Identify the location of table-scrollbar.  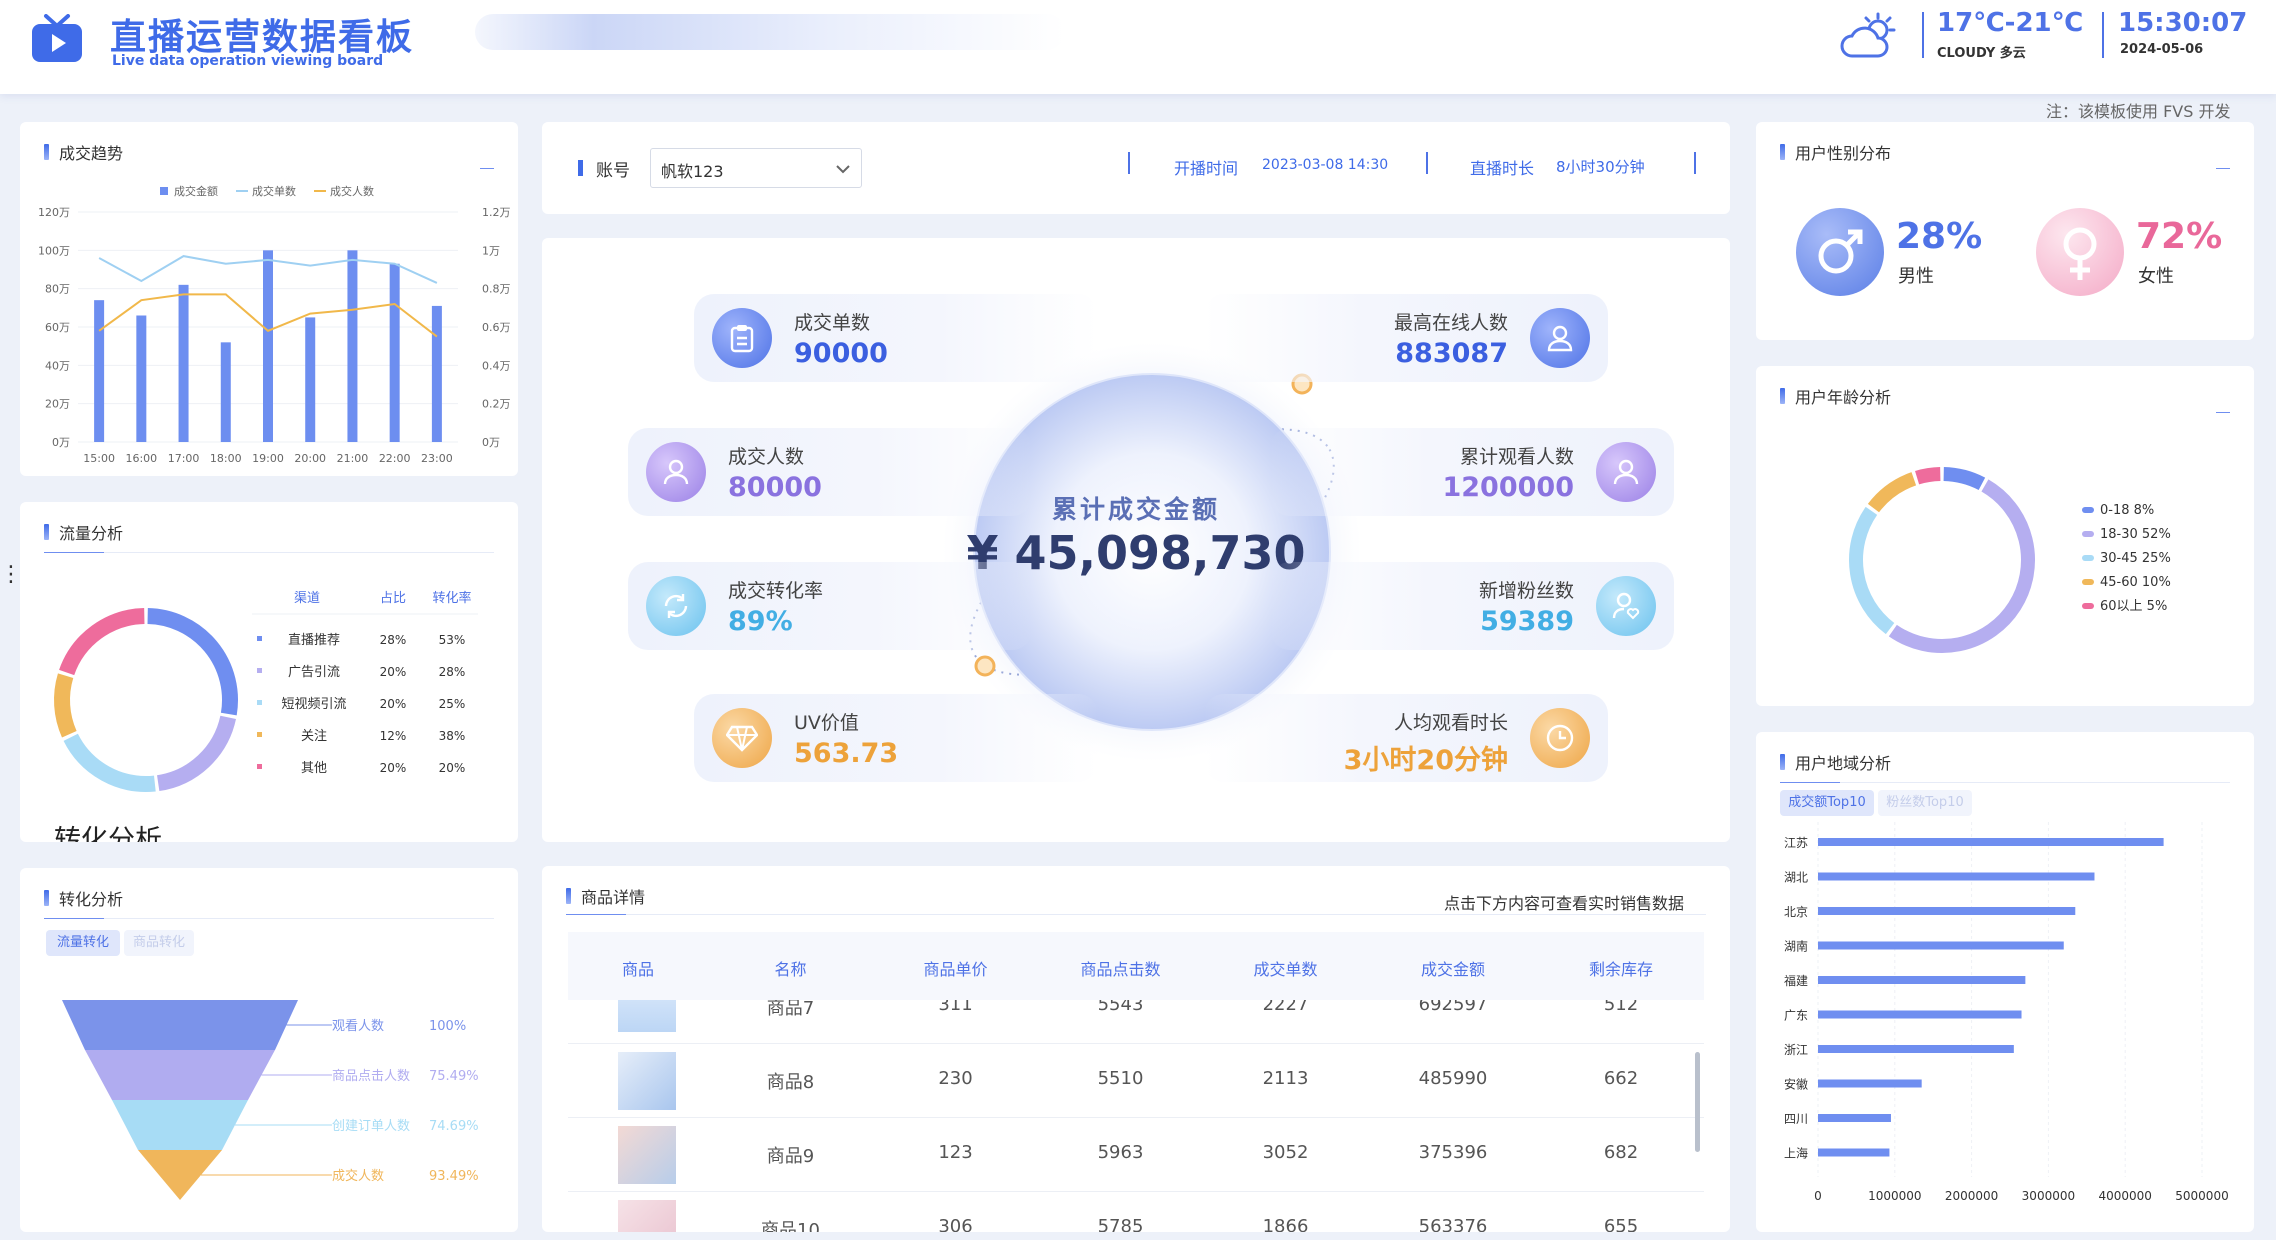
(1697, 1102).